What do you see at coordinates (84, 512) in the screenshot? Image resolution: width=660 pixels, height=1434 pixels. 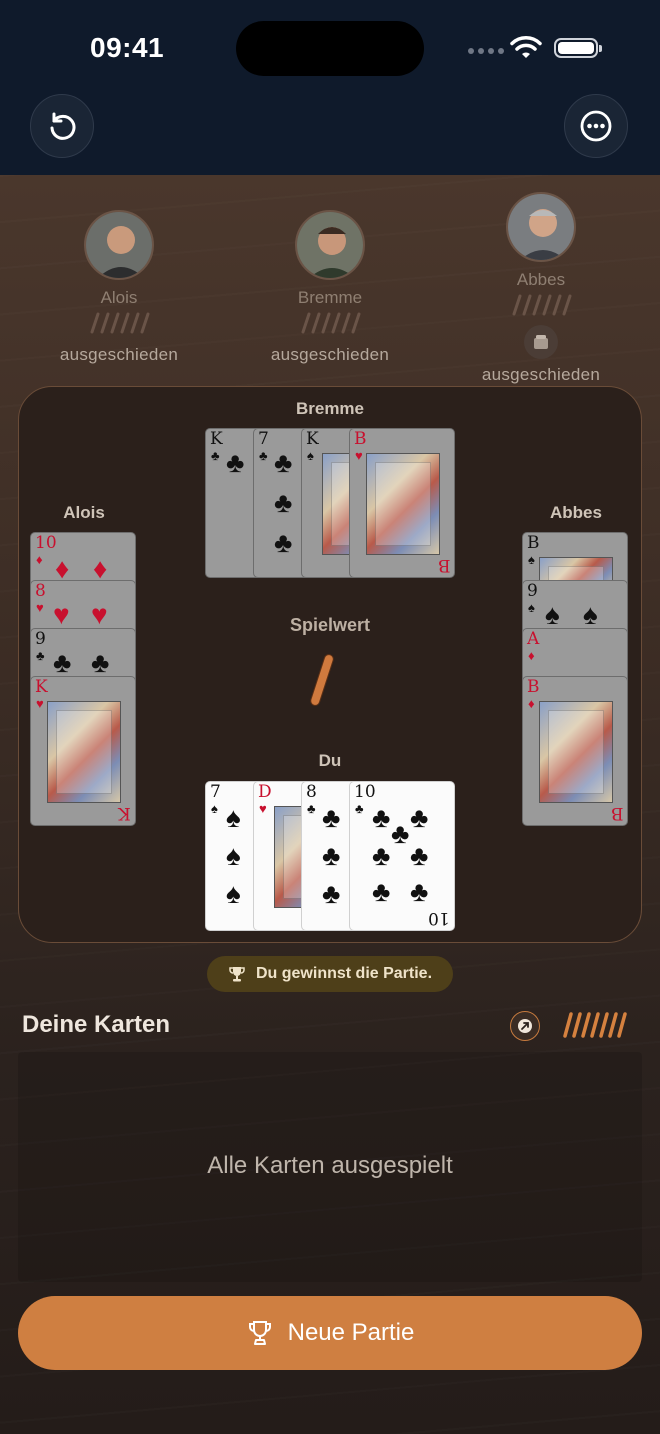 I see `seat-label-left: Alois` at bounding box center [84, 512].